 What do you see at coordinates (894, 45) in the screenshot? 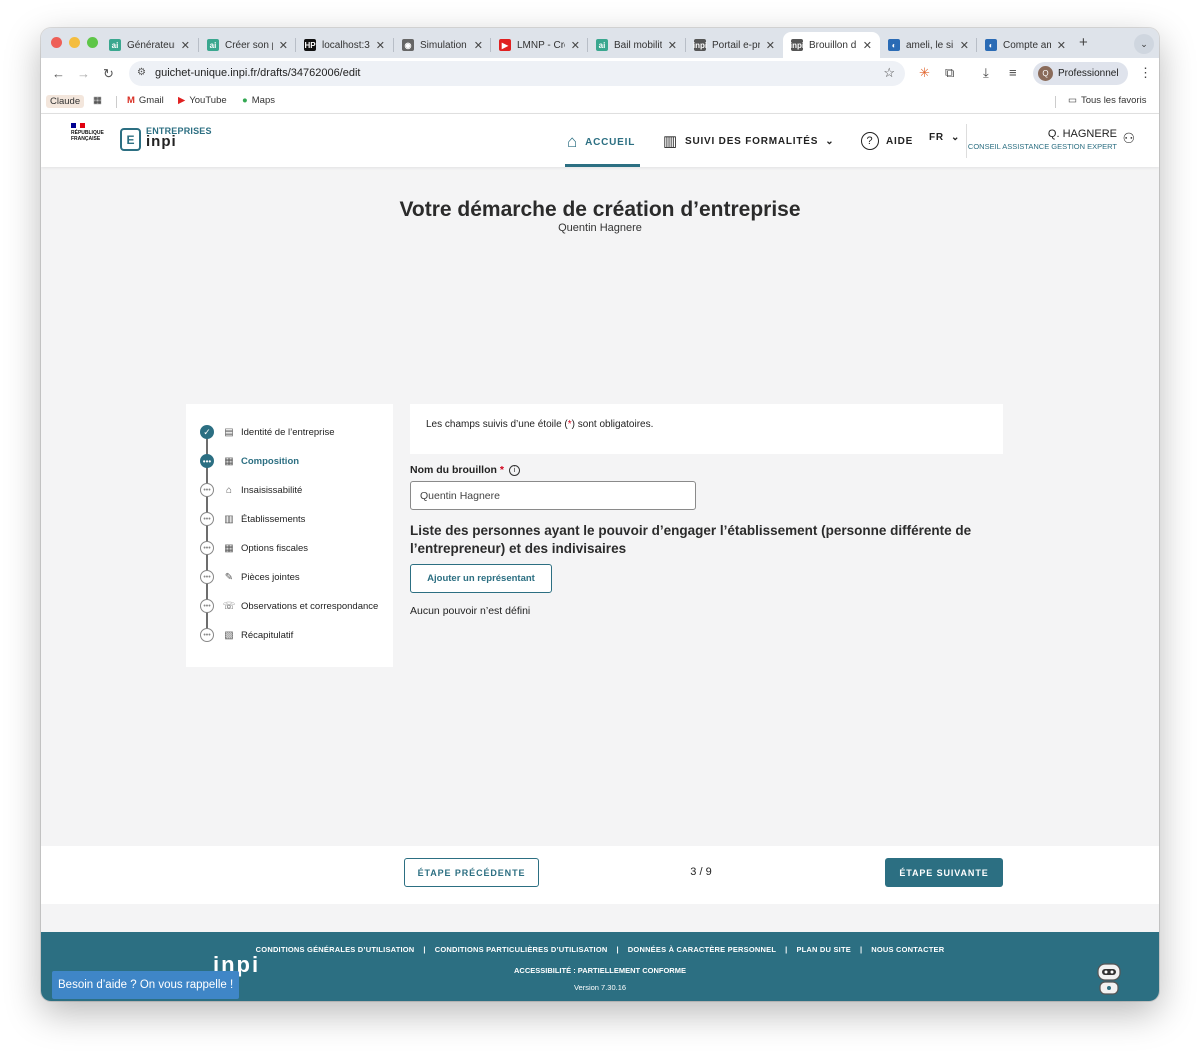
I see `tab-favicon-icon: ◐` at bounding box center [894, 45].